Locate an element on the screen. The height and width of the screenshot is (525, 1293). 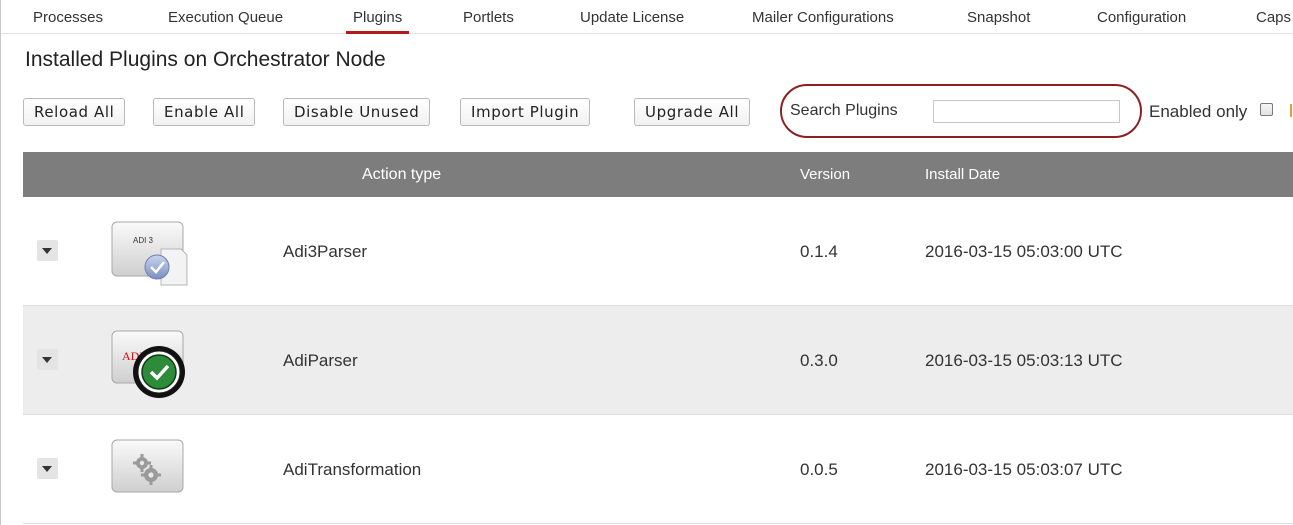
tab-execution-queue: Execution Queue is located at coordinates (225, 17).